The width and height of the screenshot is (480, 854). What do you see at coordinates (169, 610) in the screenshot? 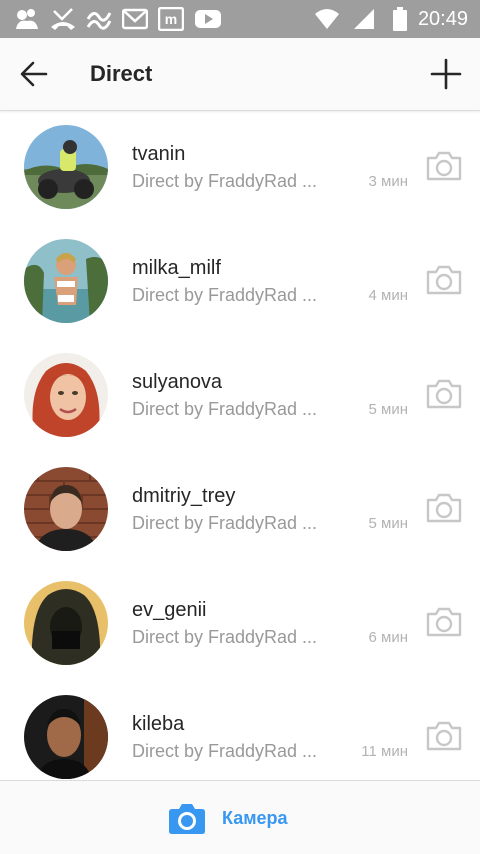
I see `thread-username: ev_genii` at bounding box center [169, 610].